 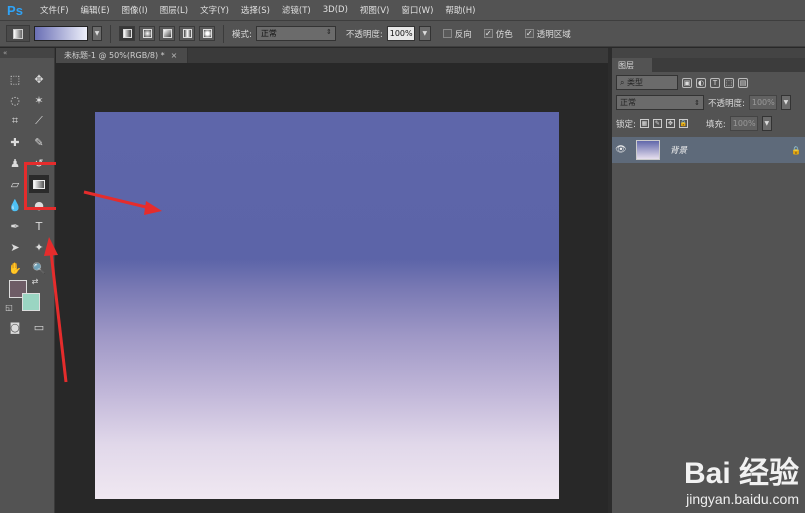 I want to click on screen-mode-icon: ▭, so click(x=39, y=327).